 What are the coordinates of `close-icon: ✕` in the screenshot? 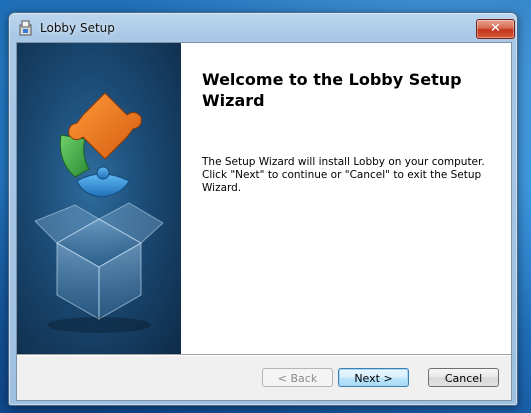 It's located at (495, 28).